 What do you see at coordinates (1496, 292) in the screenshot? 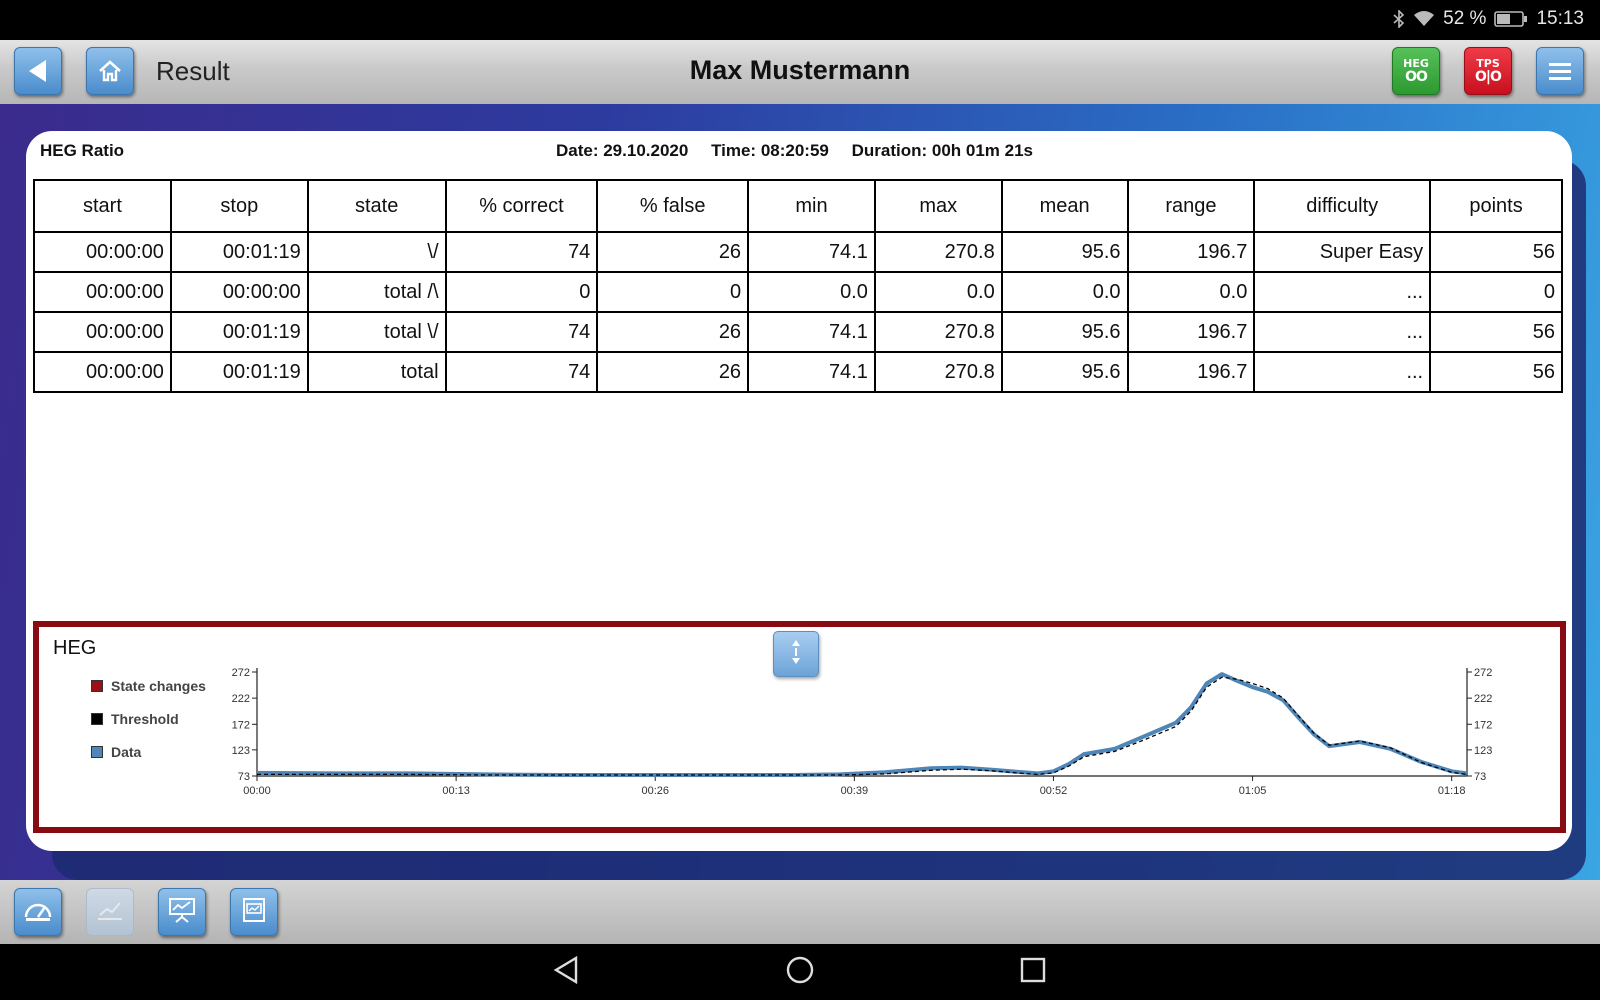
I see `cell-points: 0` at bounding box center [1496, 292].